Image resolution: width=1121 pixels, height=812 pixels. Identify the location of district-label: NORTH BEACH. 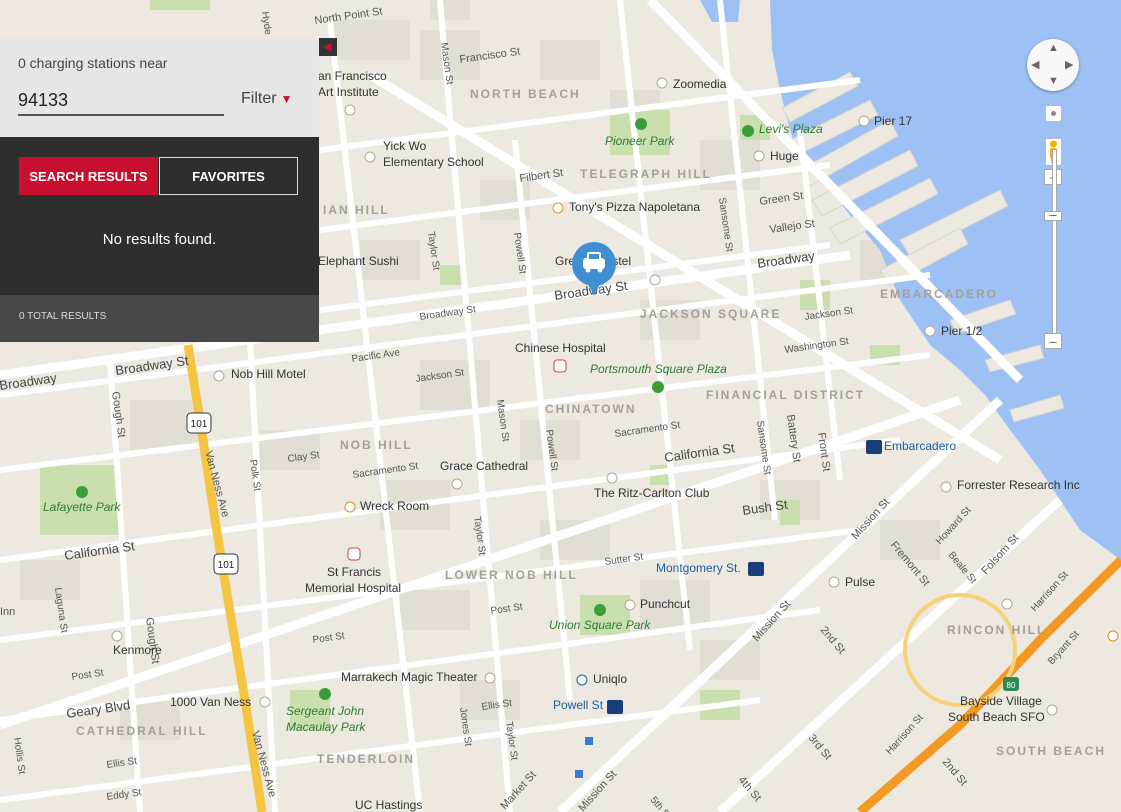
(525, 94).